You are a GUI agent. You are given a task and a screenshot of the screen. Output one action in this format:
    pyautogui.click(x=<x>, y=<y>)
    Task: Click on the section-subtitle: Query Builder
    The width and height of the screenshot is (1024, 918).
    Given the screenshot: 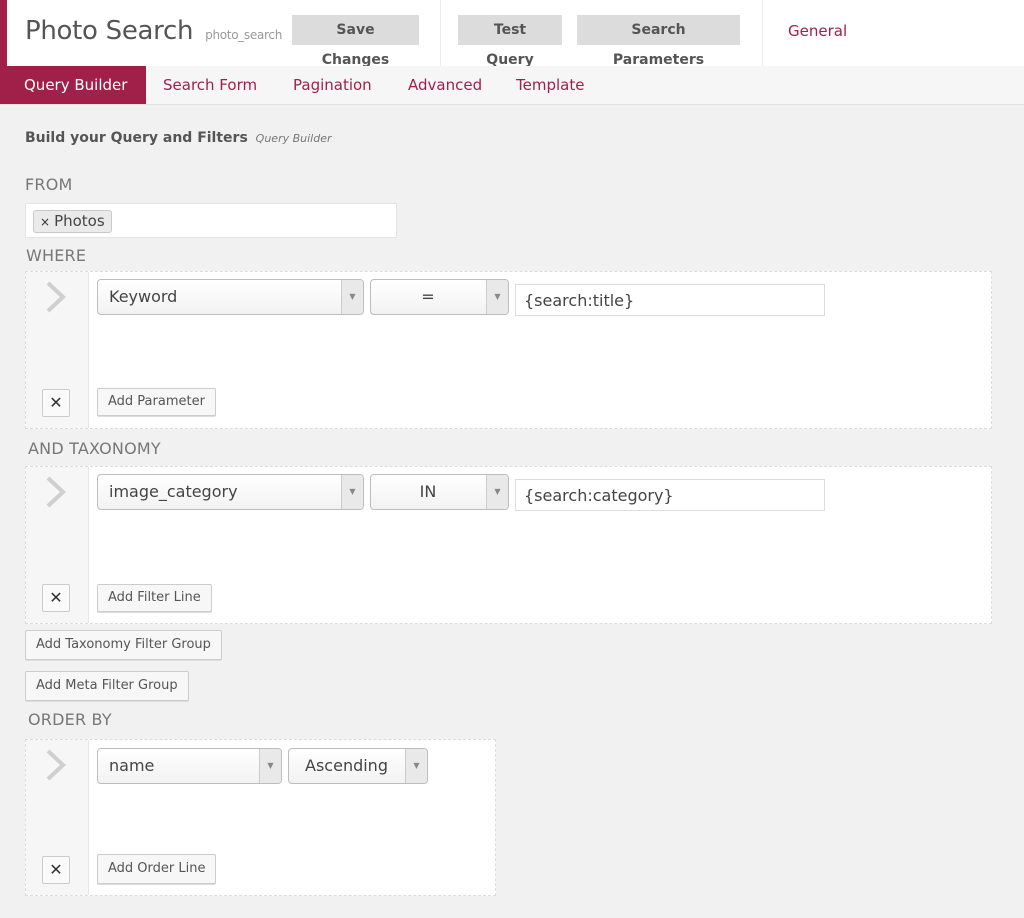 What is the action you would take?
    pyautogui.click(x=293, y=138)
    